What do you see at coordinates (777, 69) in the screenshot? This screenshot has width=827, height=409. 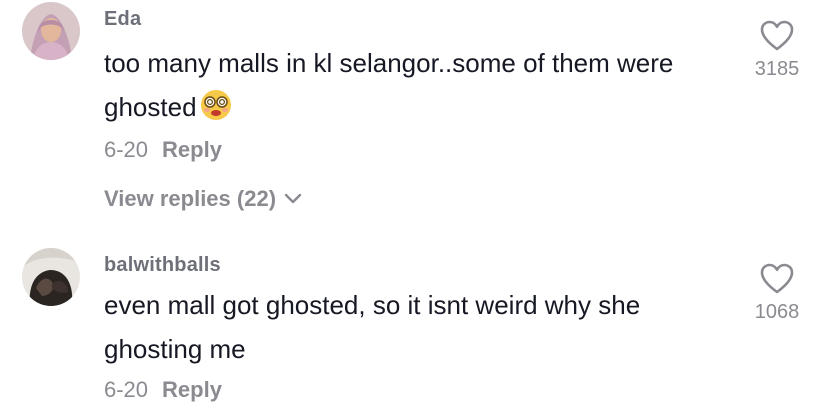 I see `like-count: 3185` at bounding box center [777, 69].